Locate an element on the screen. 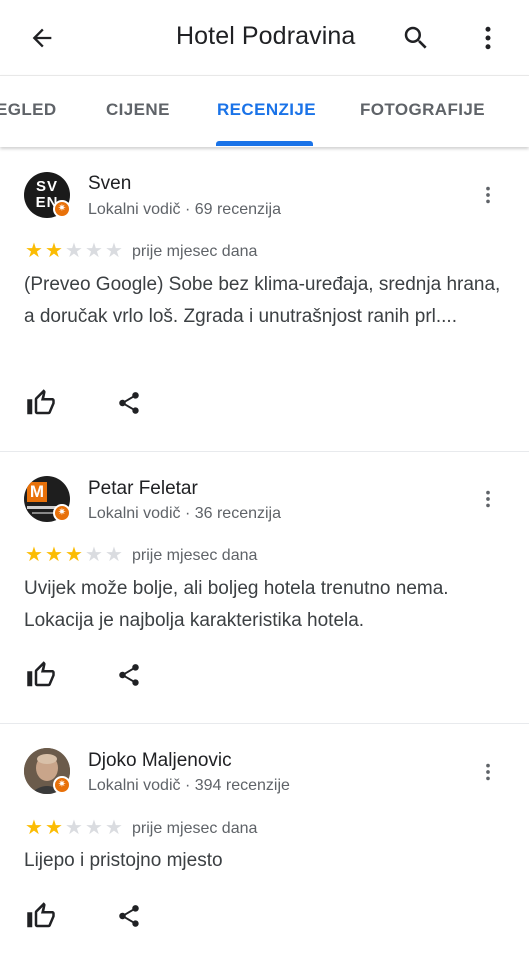 Image resolution: width=529 pixels, height=960 pixels. page-title: Hotel Podravina is located at coordinates (266, 36).